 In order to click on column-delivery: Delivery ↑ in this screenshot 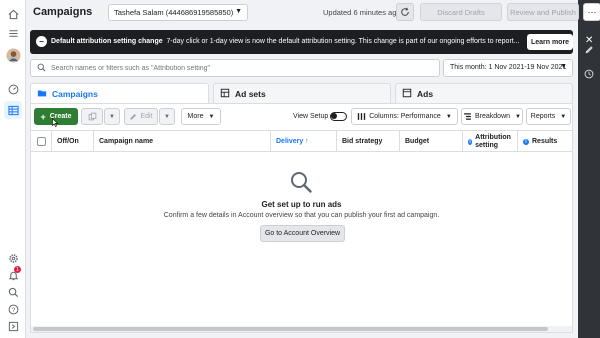, I will do `click(304, 141)`.